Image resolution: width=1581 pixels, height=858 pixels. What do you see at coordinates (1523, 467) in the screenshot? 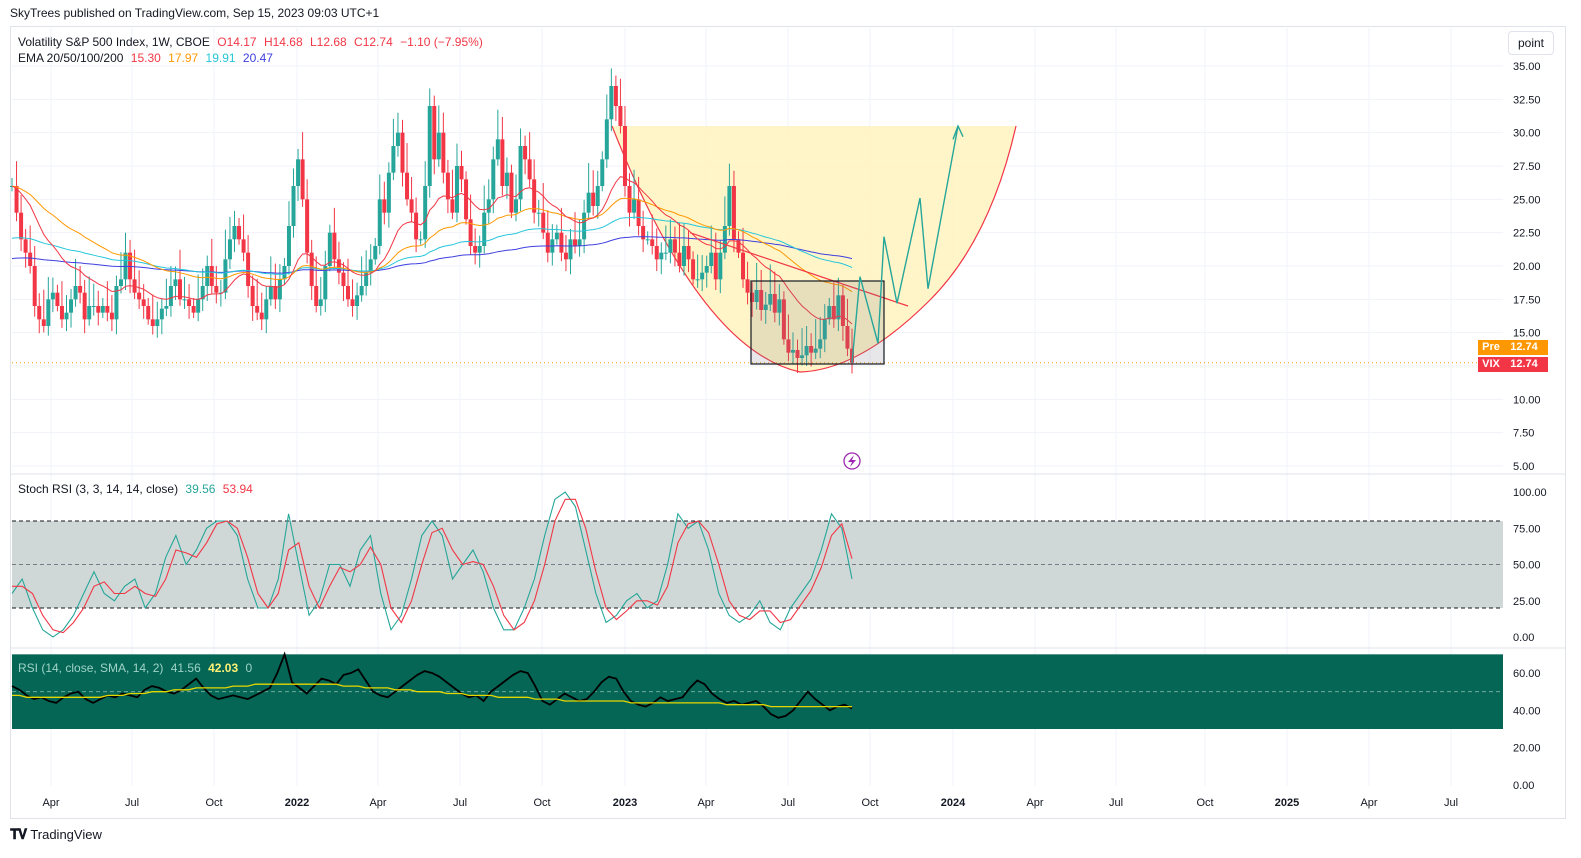
I see `price-tick-label: 5.00` at bounding box center [1523, 467].